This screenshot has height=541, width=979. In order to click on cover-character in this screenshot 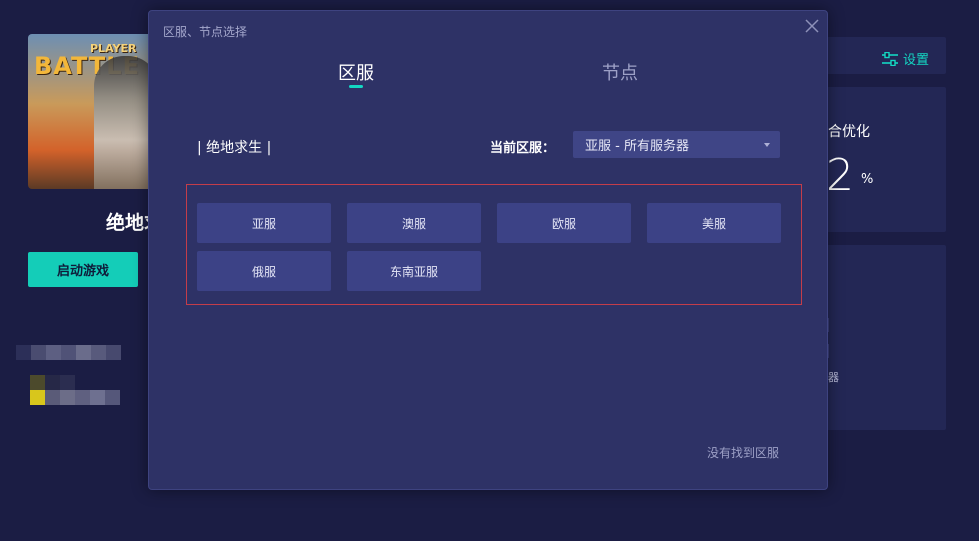, I will do `click(123, 122)`.